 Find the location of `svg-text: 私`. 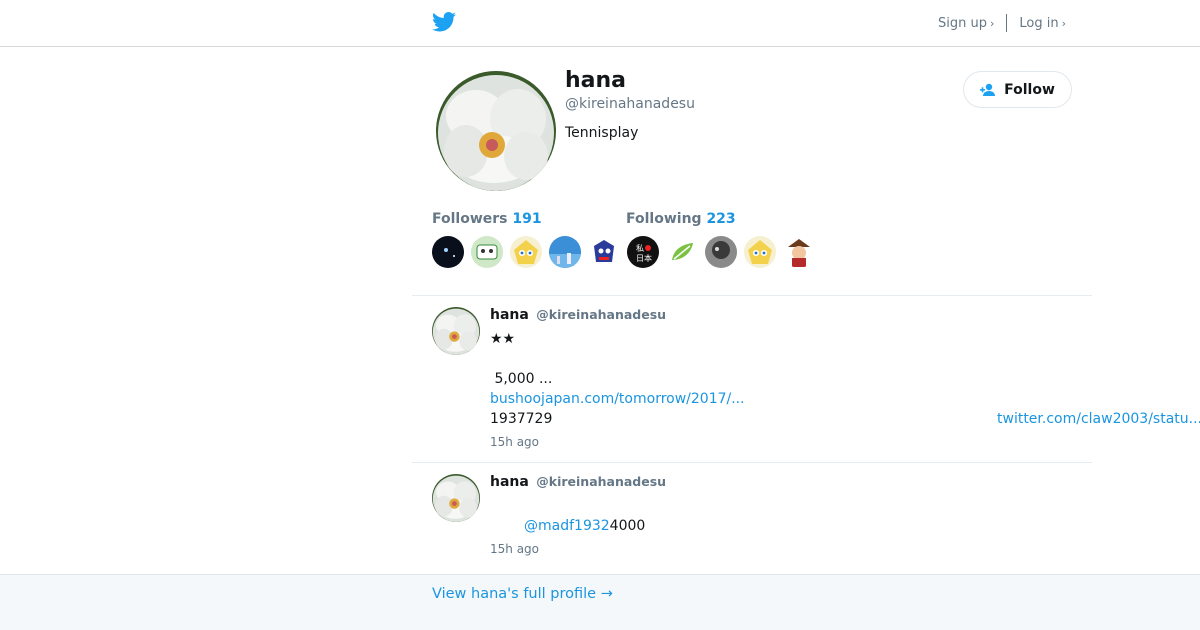

svg-text: 私 is located at coordinates (640, 248).